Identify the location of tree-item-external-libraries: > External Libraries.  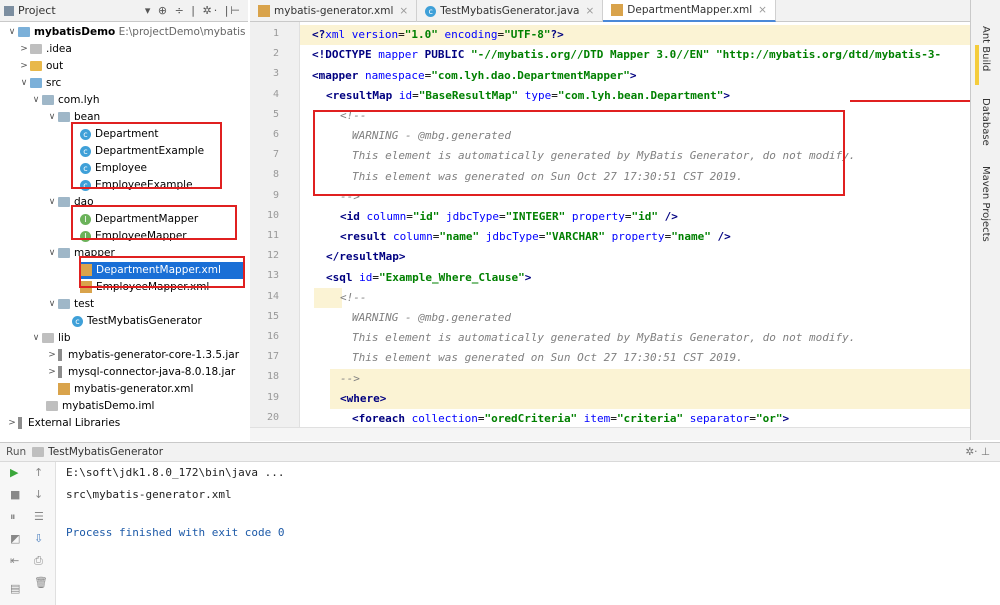
(63, 423).